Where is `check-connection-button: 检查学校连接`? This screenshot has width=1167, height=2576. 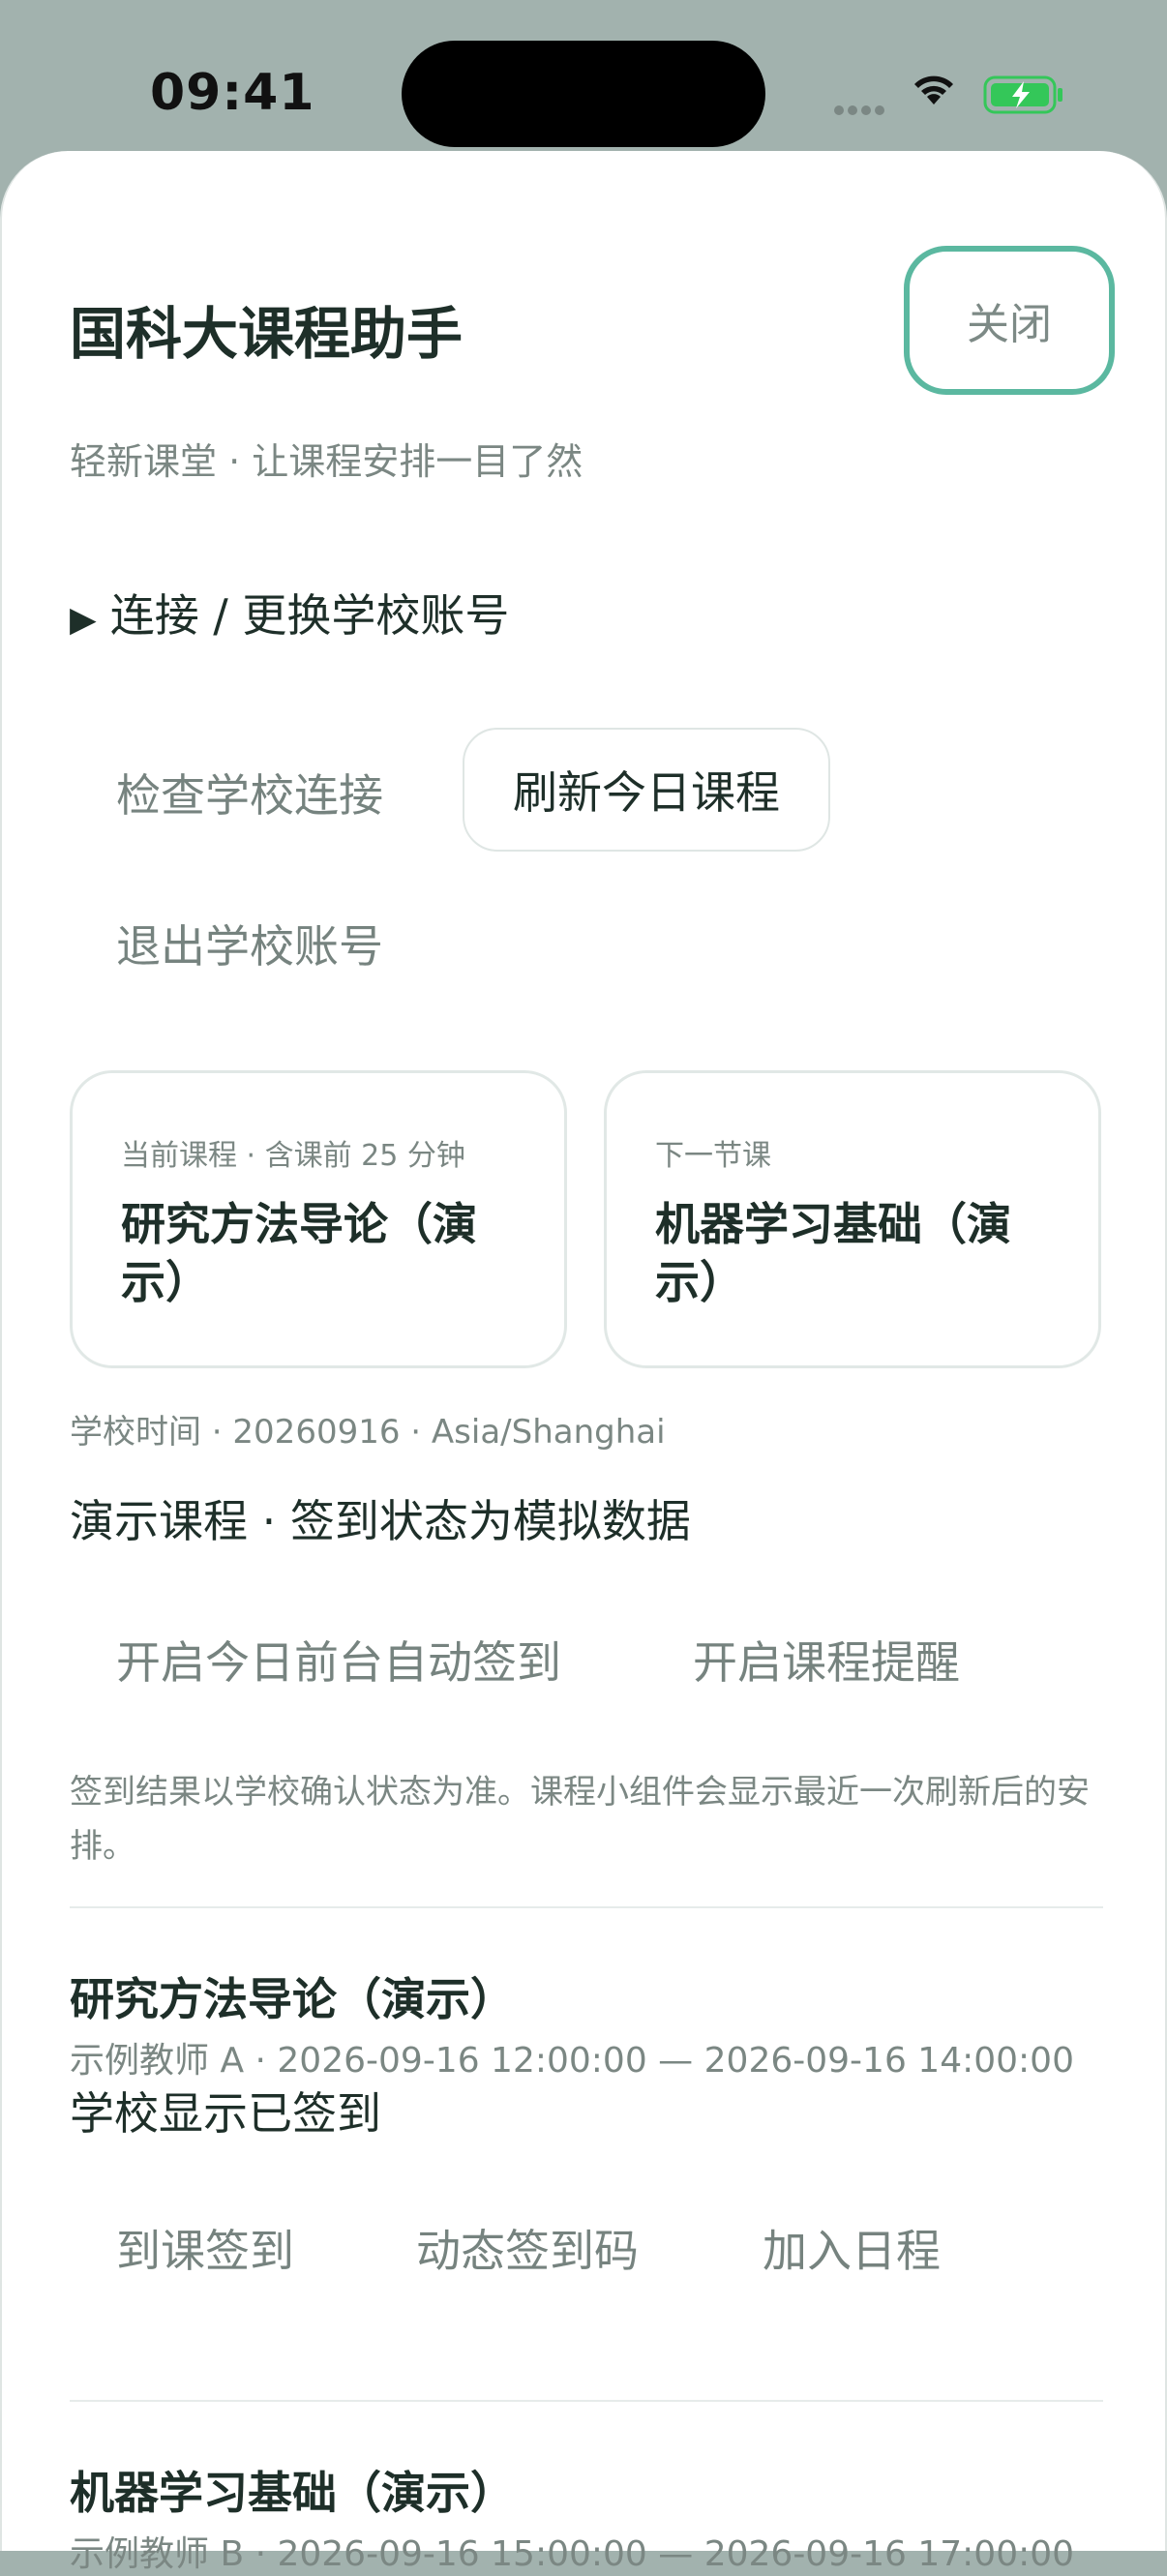
check-connection-button: 检查学校连接 is located at coordinates (249, 792).